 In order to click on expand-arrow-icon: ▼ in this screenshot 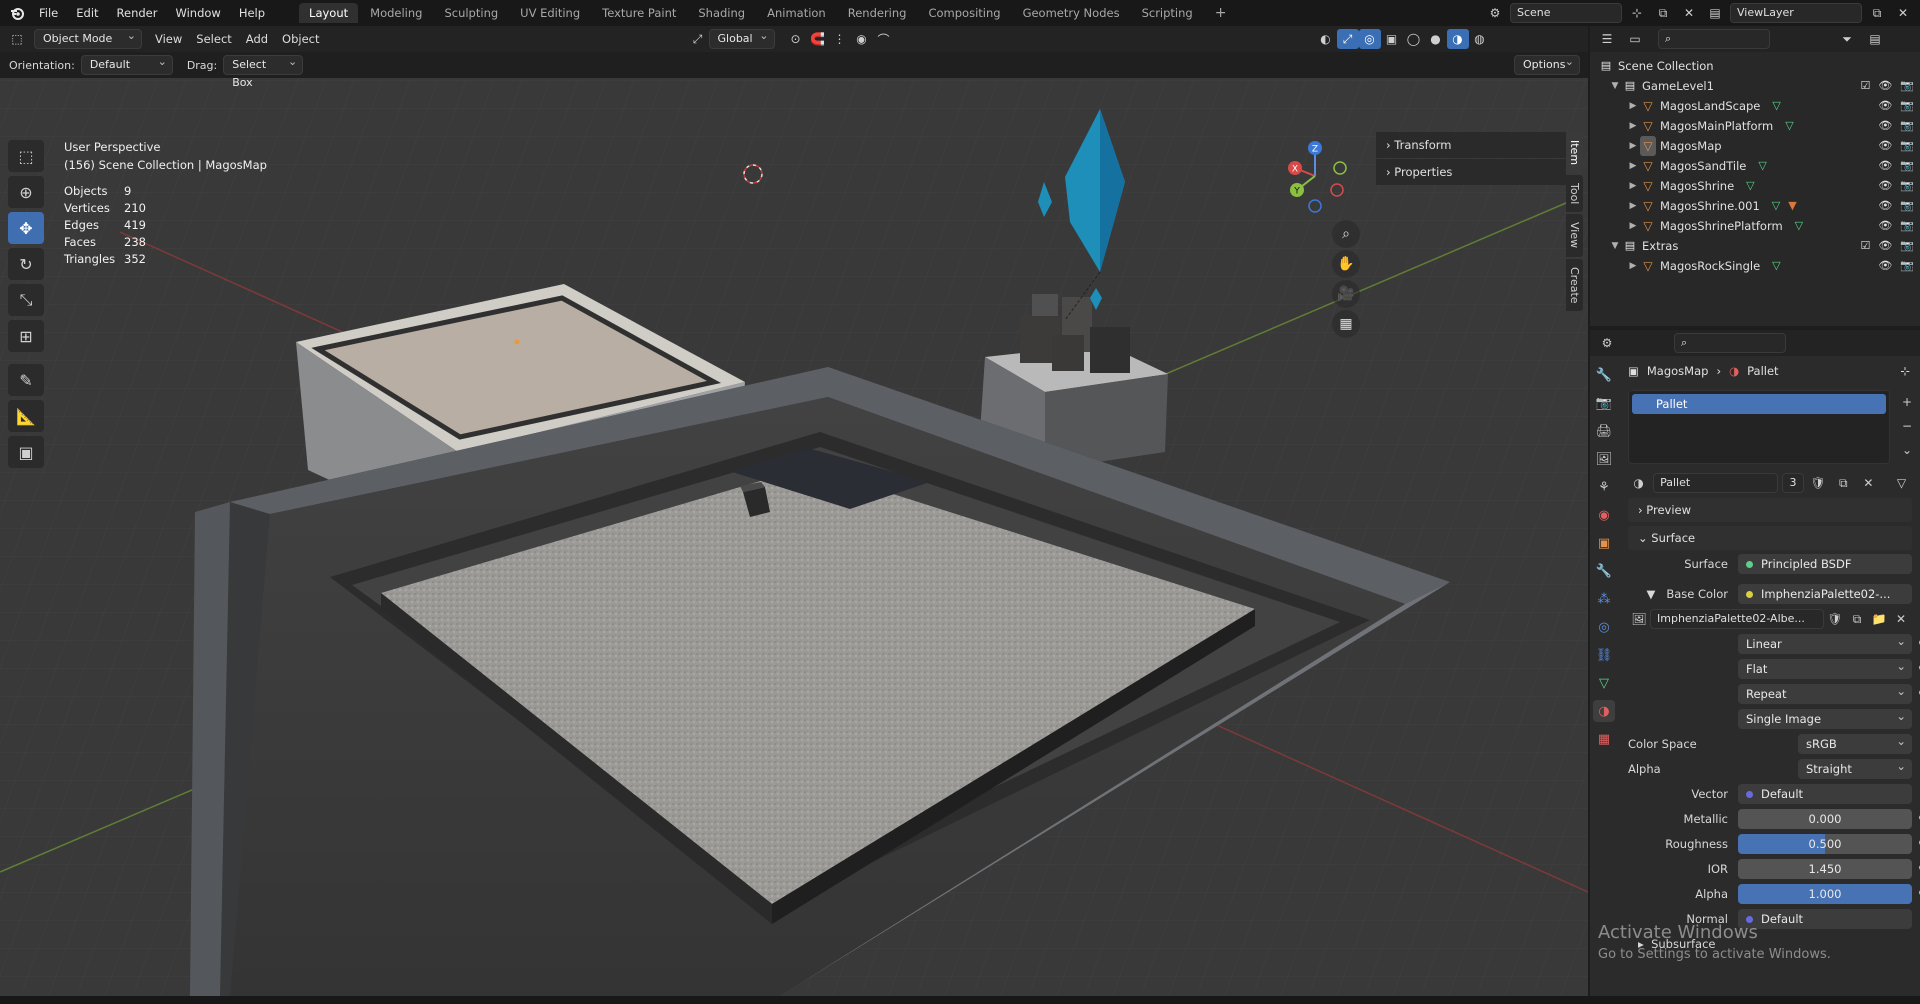, I will do `click(1615, 246)`.